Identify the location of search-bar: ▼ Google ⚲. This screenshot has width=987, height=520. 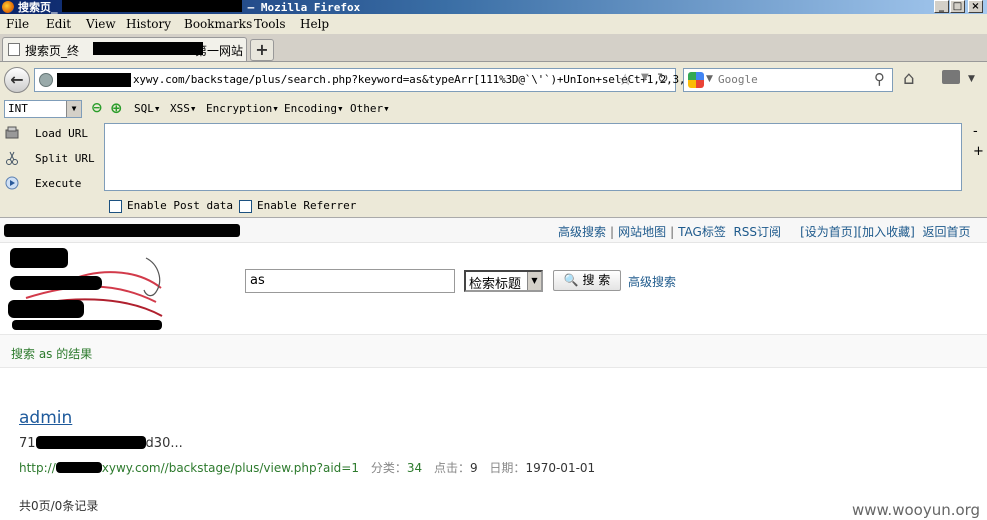
(788, 80).